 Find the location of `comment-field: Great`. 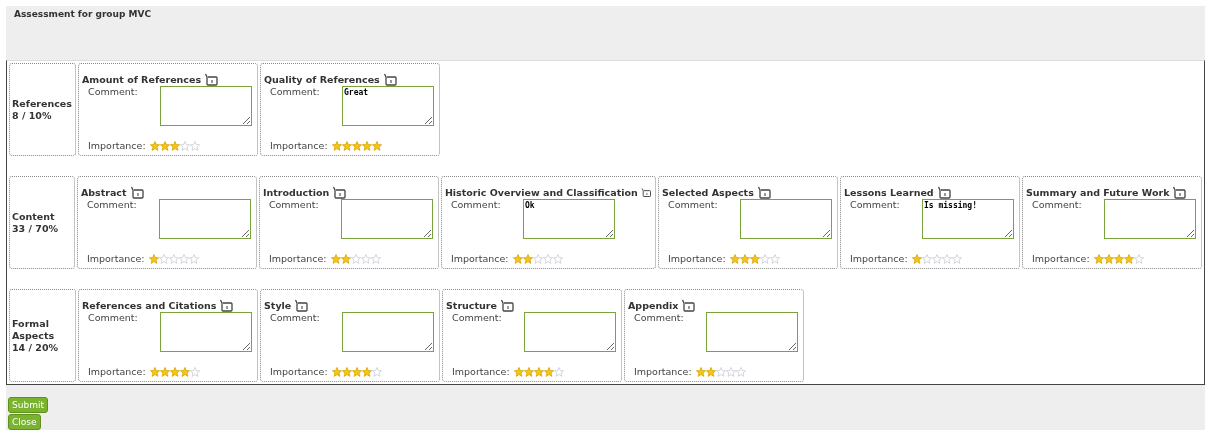

comment-field: Great is located at coordinates (388, 106).